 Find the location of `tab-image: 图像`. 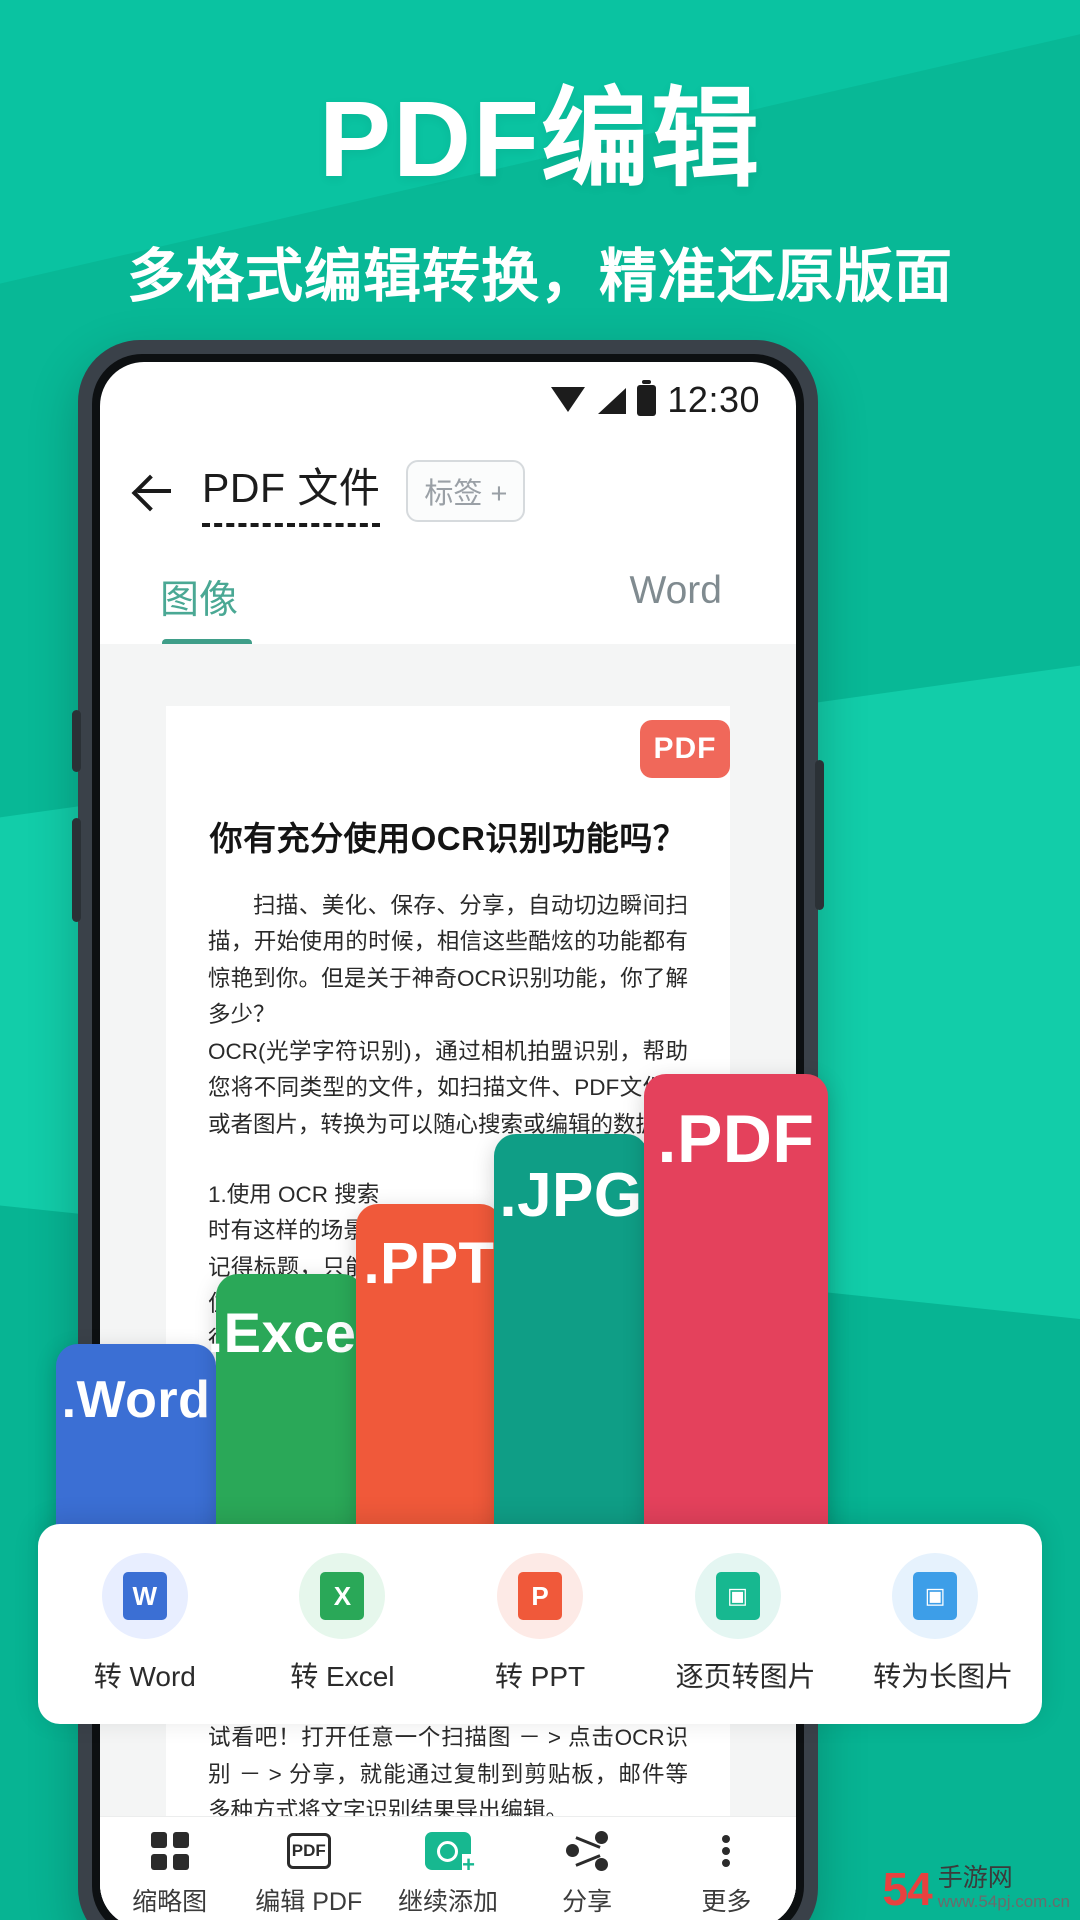

tab-image: 图像 is located at coordinates (300, 610).